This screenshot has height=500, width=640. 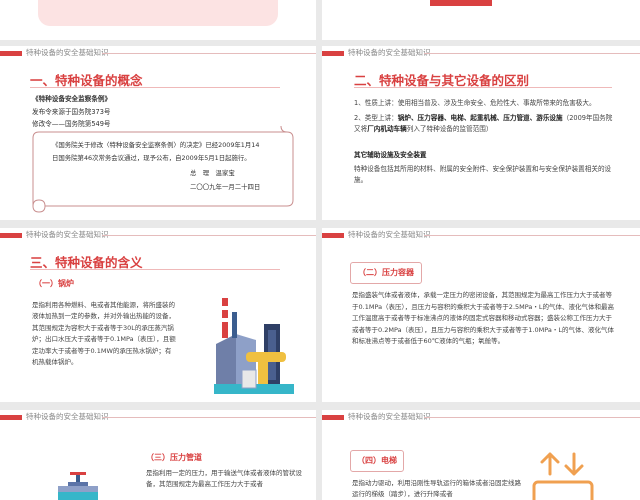 I want to click on red-tab, so click(x=461, y=3).